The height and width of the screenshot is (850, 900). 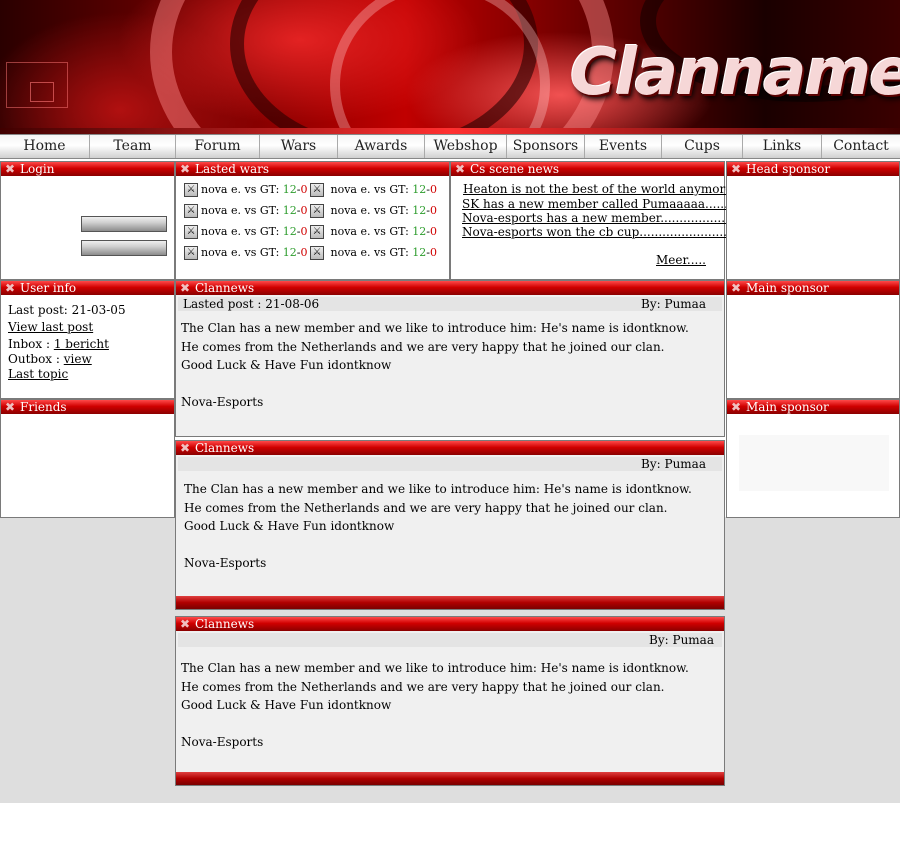 I want to click on nav-team: Team, so click(x=133, y=146).